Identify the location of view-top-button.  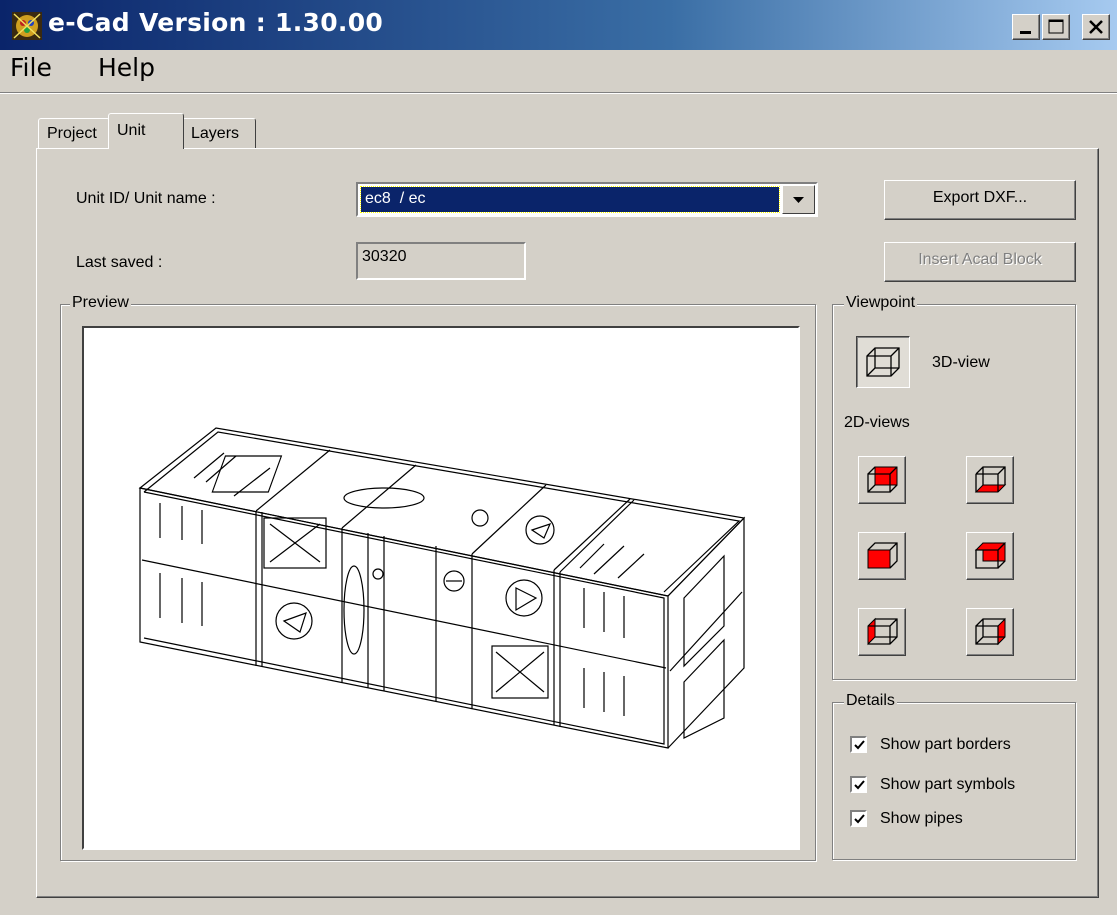
(990, 556).